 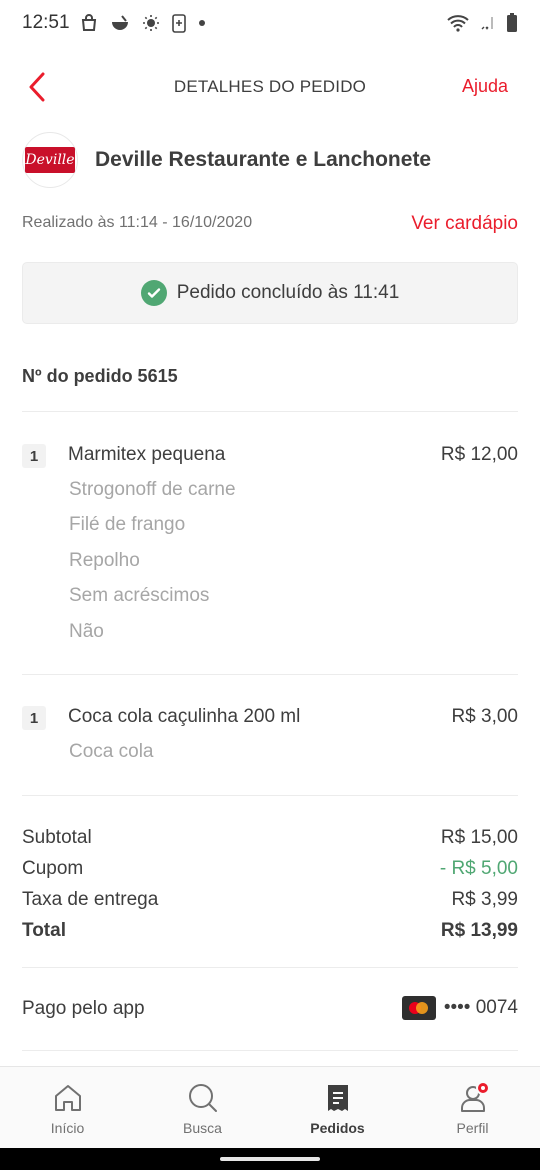 What do you see at coordinates (153, 293) in the screenshot?
I see `check-circle-icon` at bounding box center [153, 293].